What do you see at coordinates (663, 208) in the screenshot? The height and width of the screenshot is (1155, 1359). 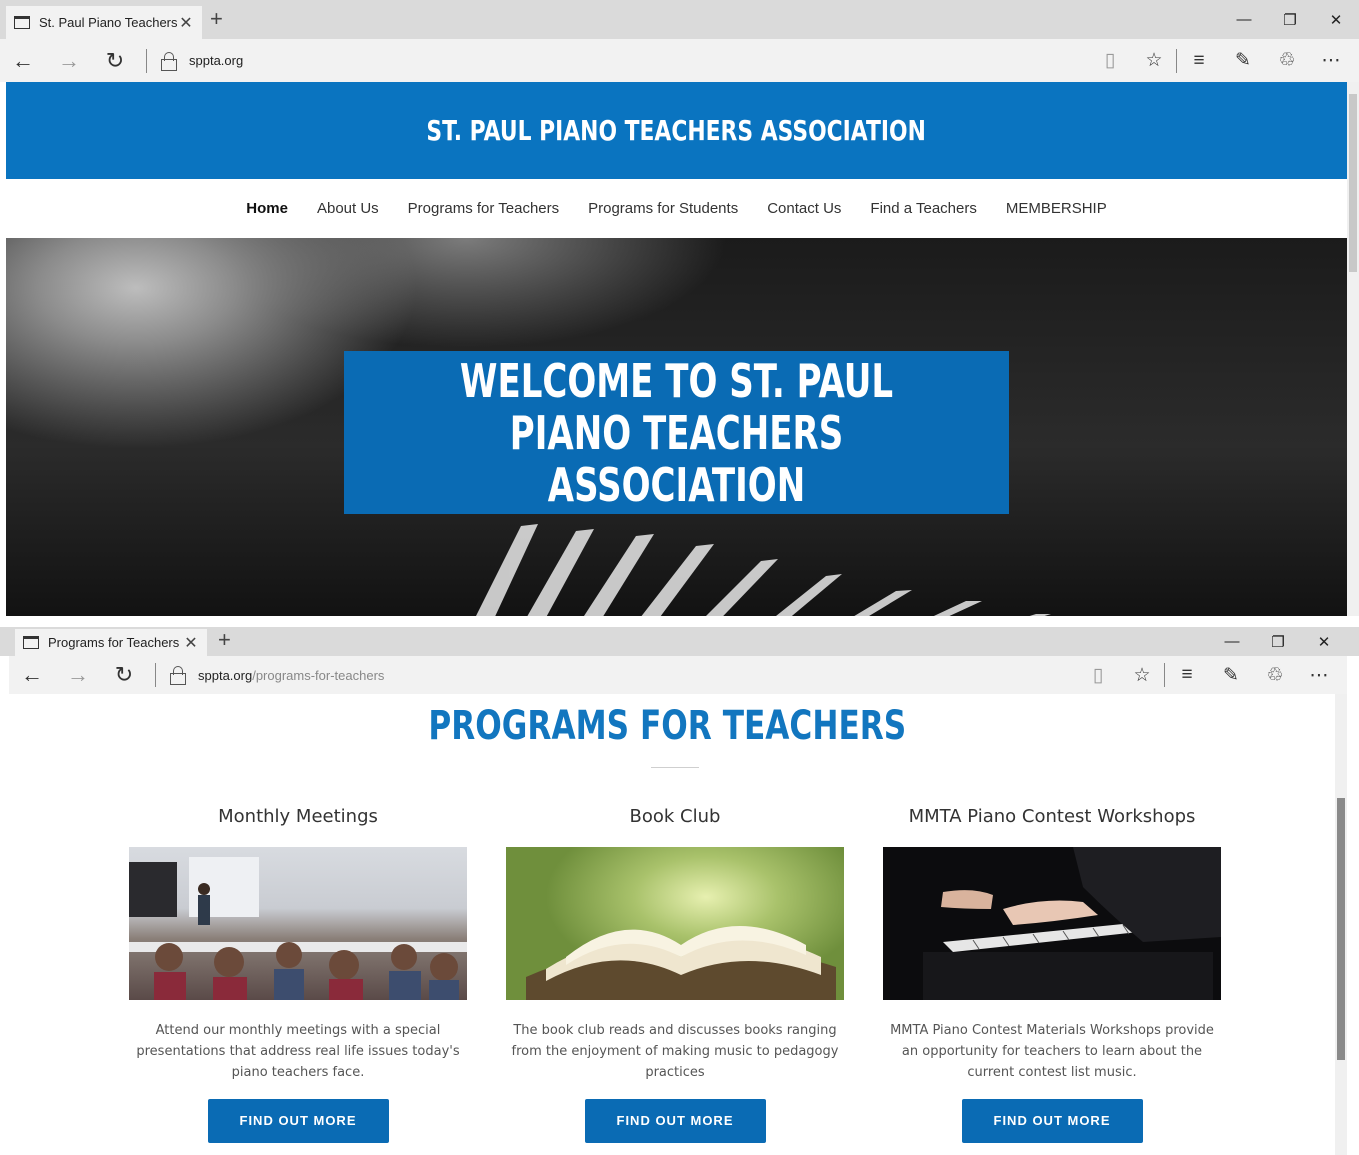 I see `nav-item-programs-for-students: Programs for Students` at bounding box center [663, 208].